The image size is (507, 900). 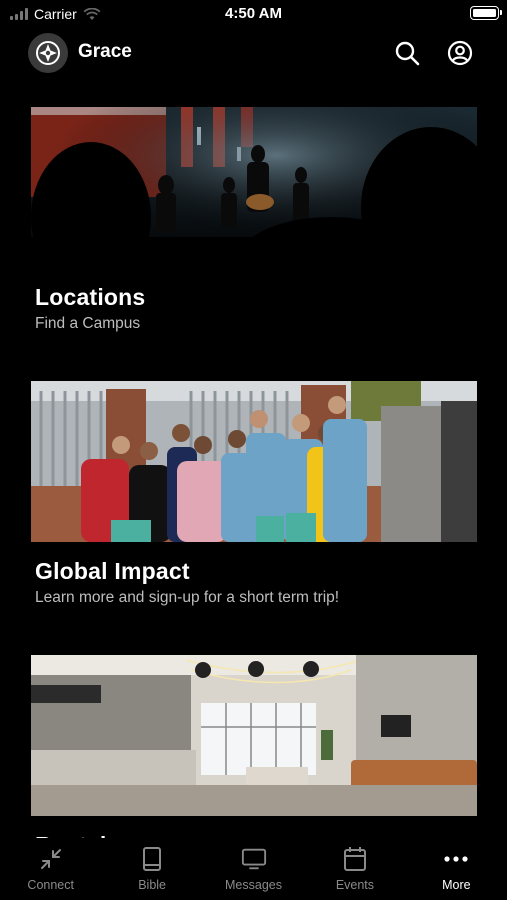 I want to click on status-time: 4:50 AM, so click(x=253, y=13).